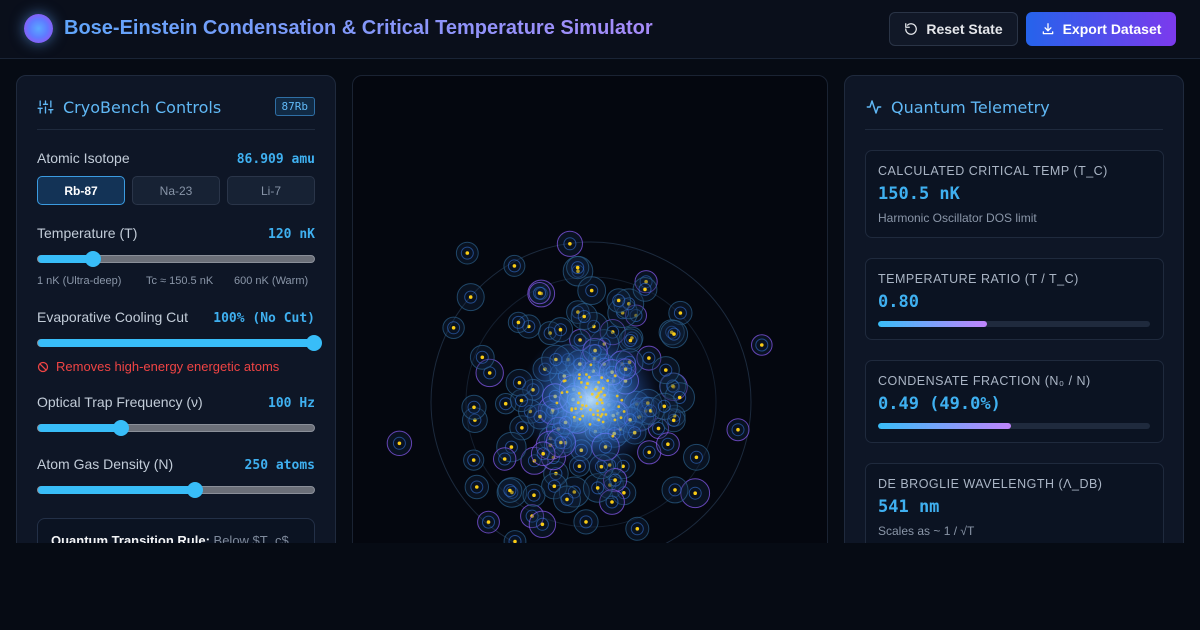 The image size is (1200, 630). I want to click on download-icon, so click(1047, 29).